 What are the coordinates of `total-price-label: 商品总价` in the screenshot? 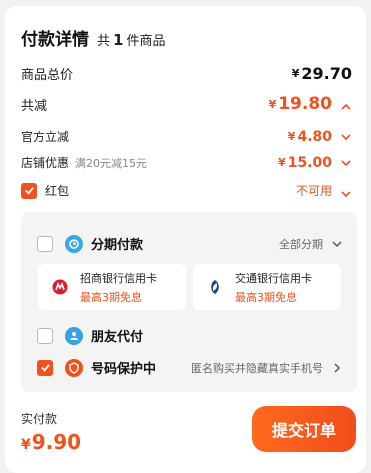 It's located at (47, 75).